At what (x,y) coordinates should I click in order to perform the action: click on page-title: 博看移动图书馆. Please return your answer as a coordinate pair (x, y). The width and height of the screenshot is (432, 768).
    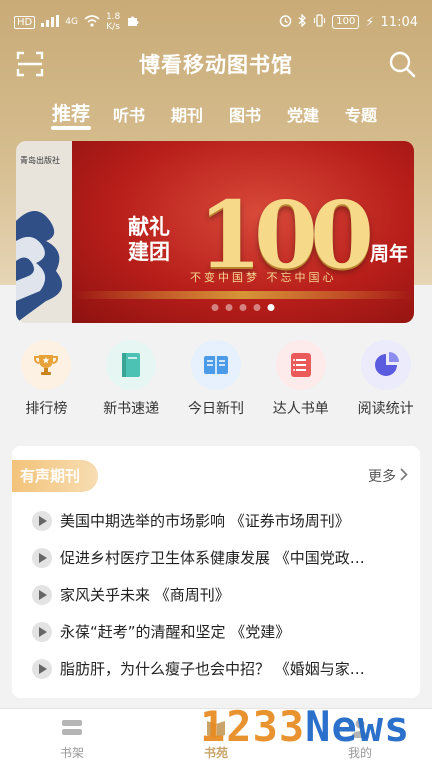
    Looking at the image, I should click on (216, 65).